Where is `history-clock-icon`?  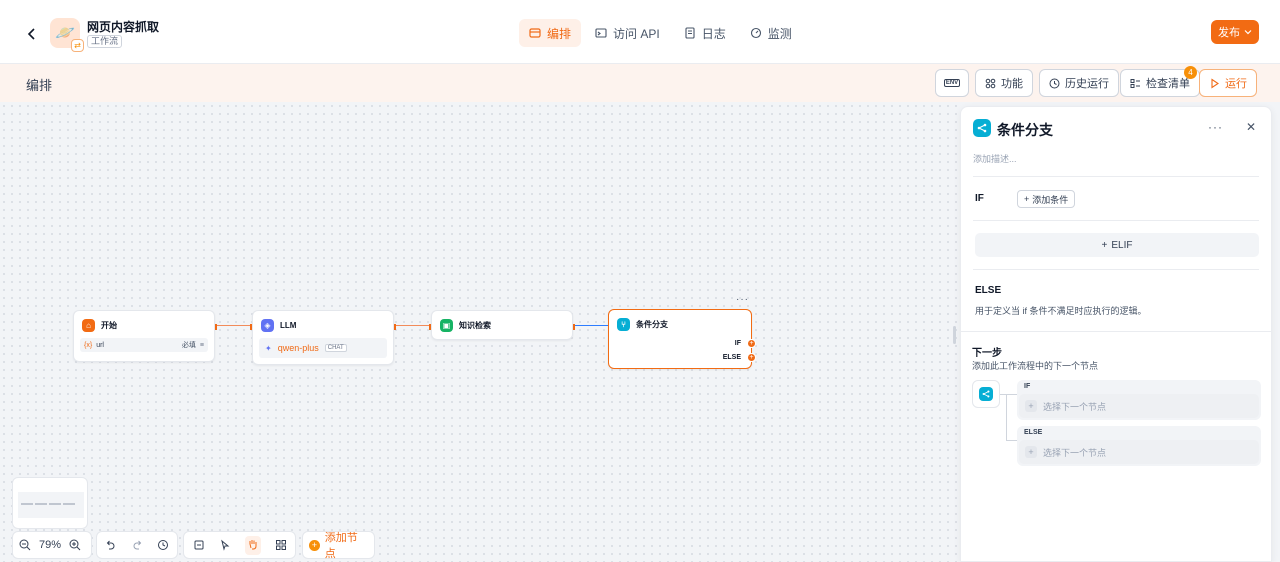 history-clock-icon is located at coordinates (1054, 83).